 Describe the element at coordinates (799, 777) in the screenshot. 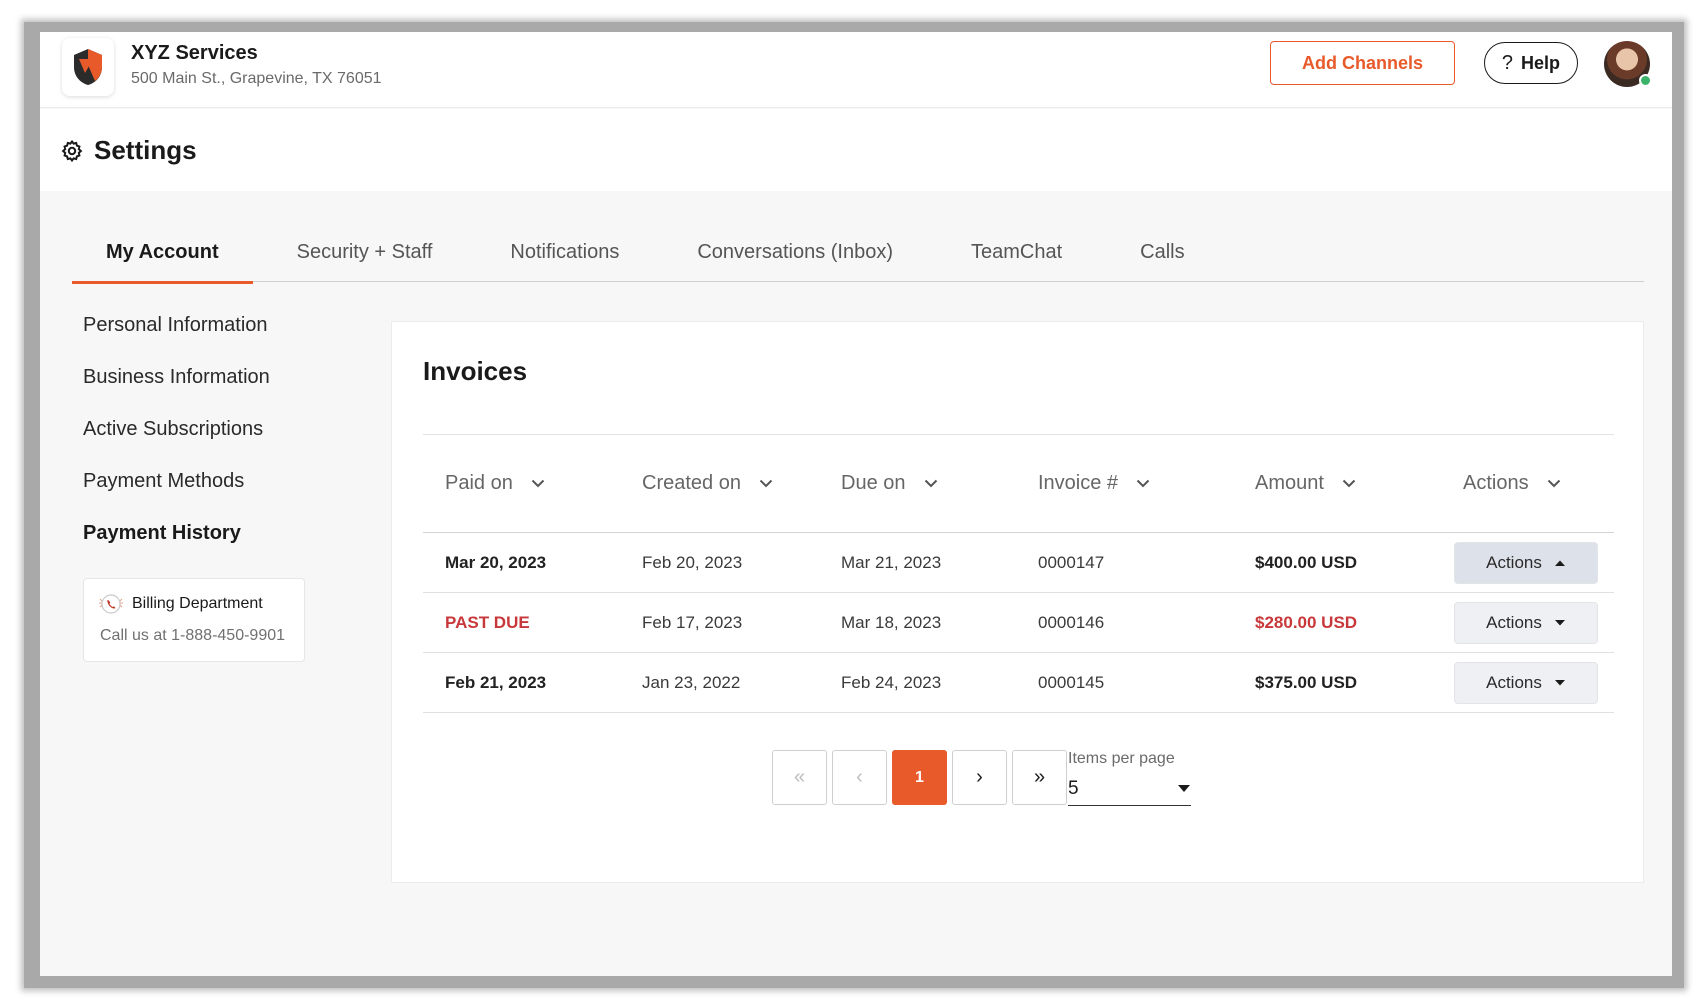

I see `first-page-button: «` at that location.